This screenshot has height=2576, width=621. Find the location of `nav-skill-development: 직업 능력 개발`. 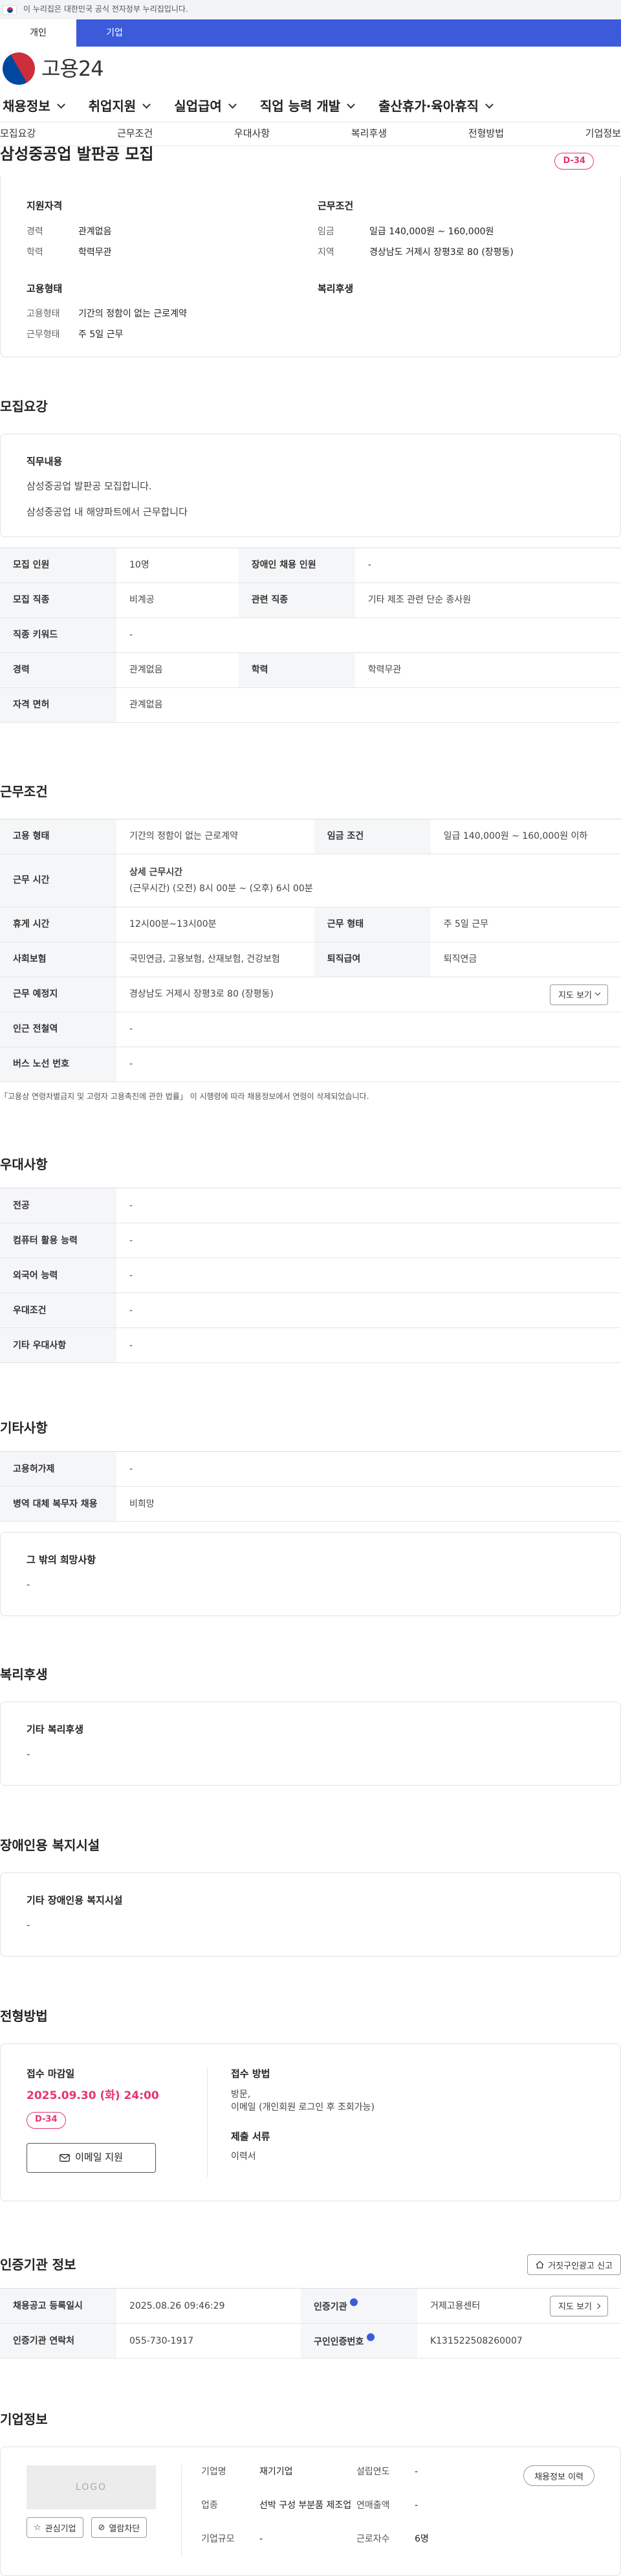

nav-skill-development: 직업 능력 개발 is located at coordinates (307, 106).